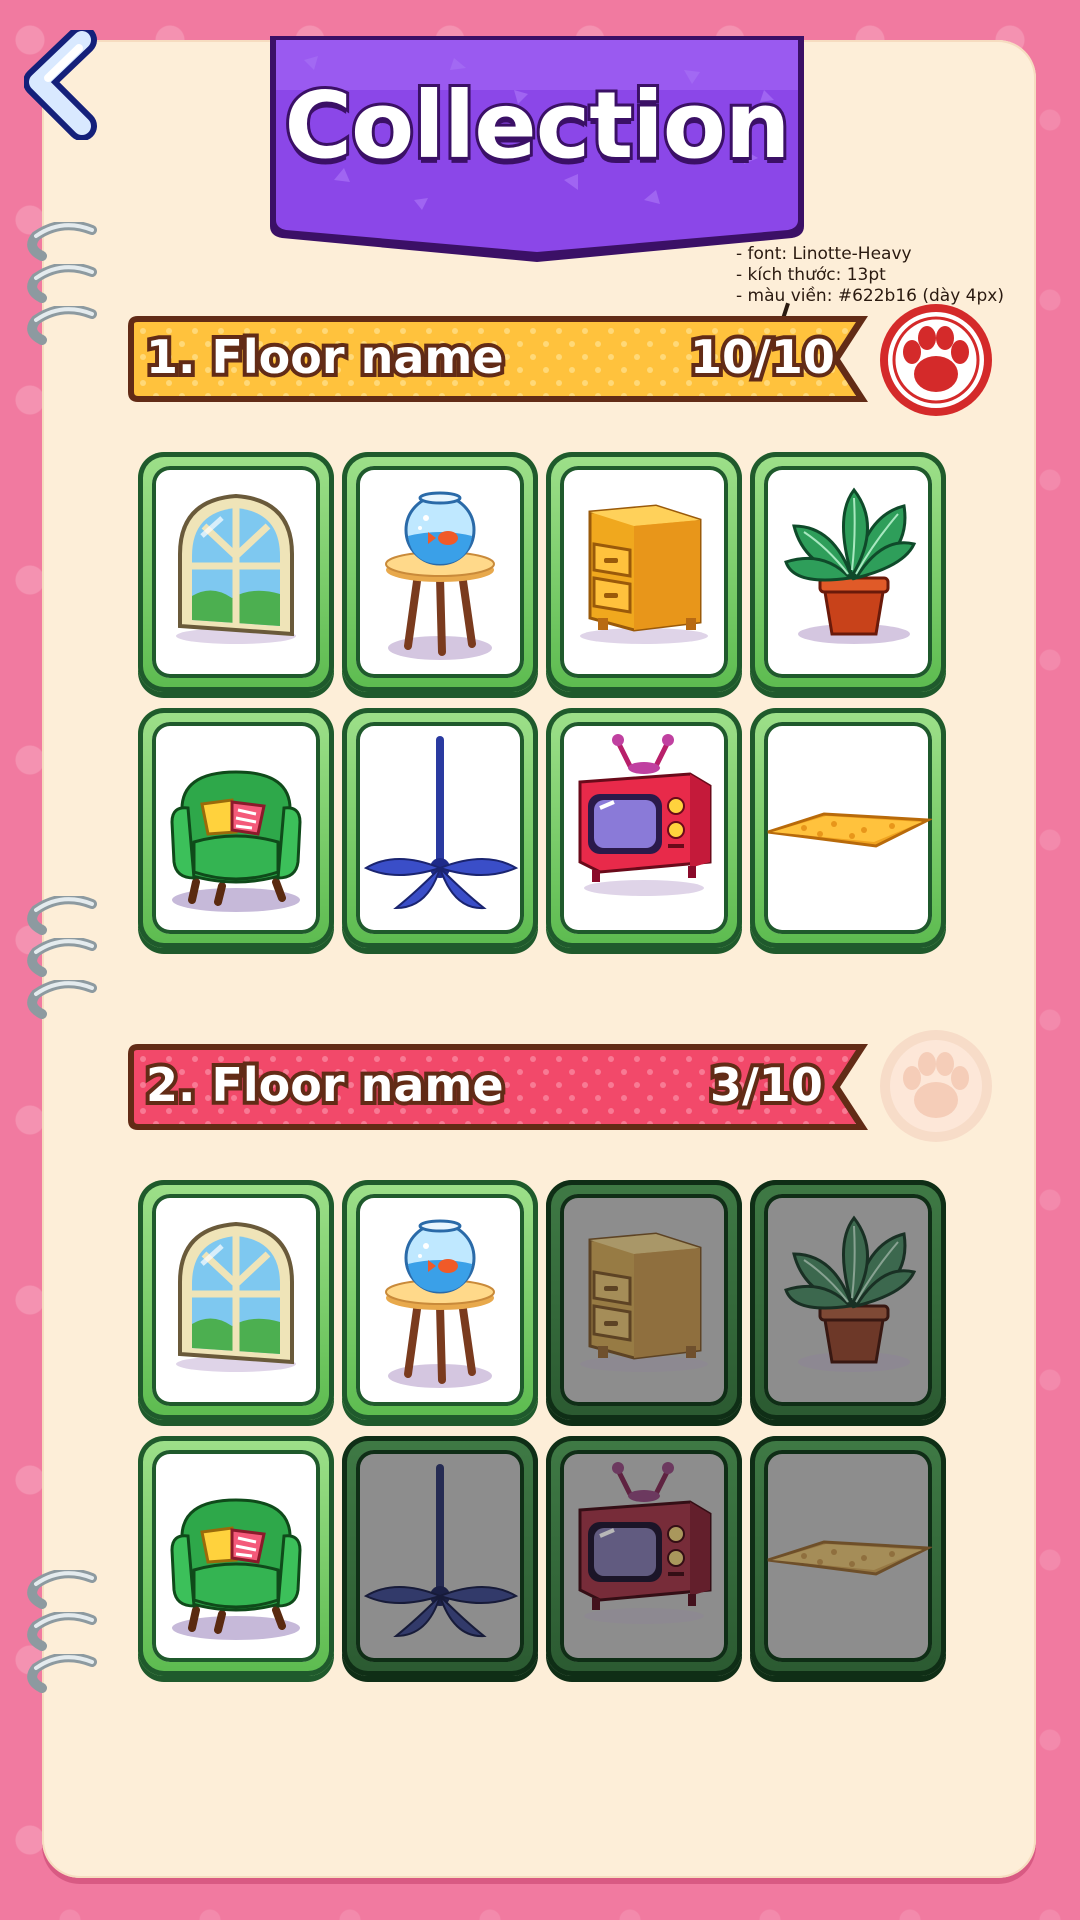 Image resolution: width=1080 pixels, height=1920 pixels. Describe the element at coordinates (762, 357) in the screenshot. I see `floor-1-progress: 10/10` at that location.